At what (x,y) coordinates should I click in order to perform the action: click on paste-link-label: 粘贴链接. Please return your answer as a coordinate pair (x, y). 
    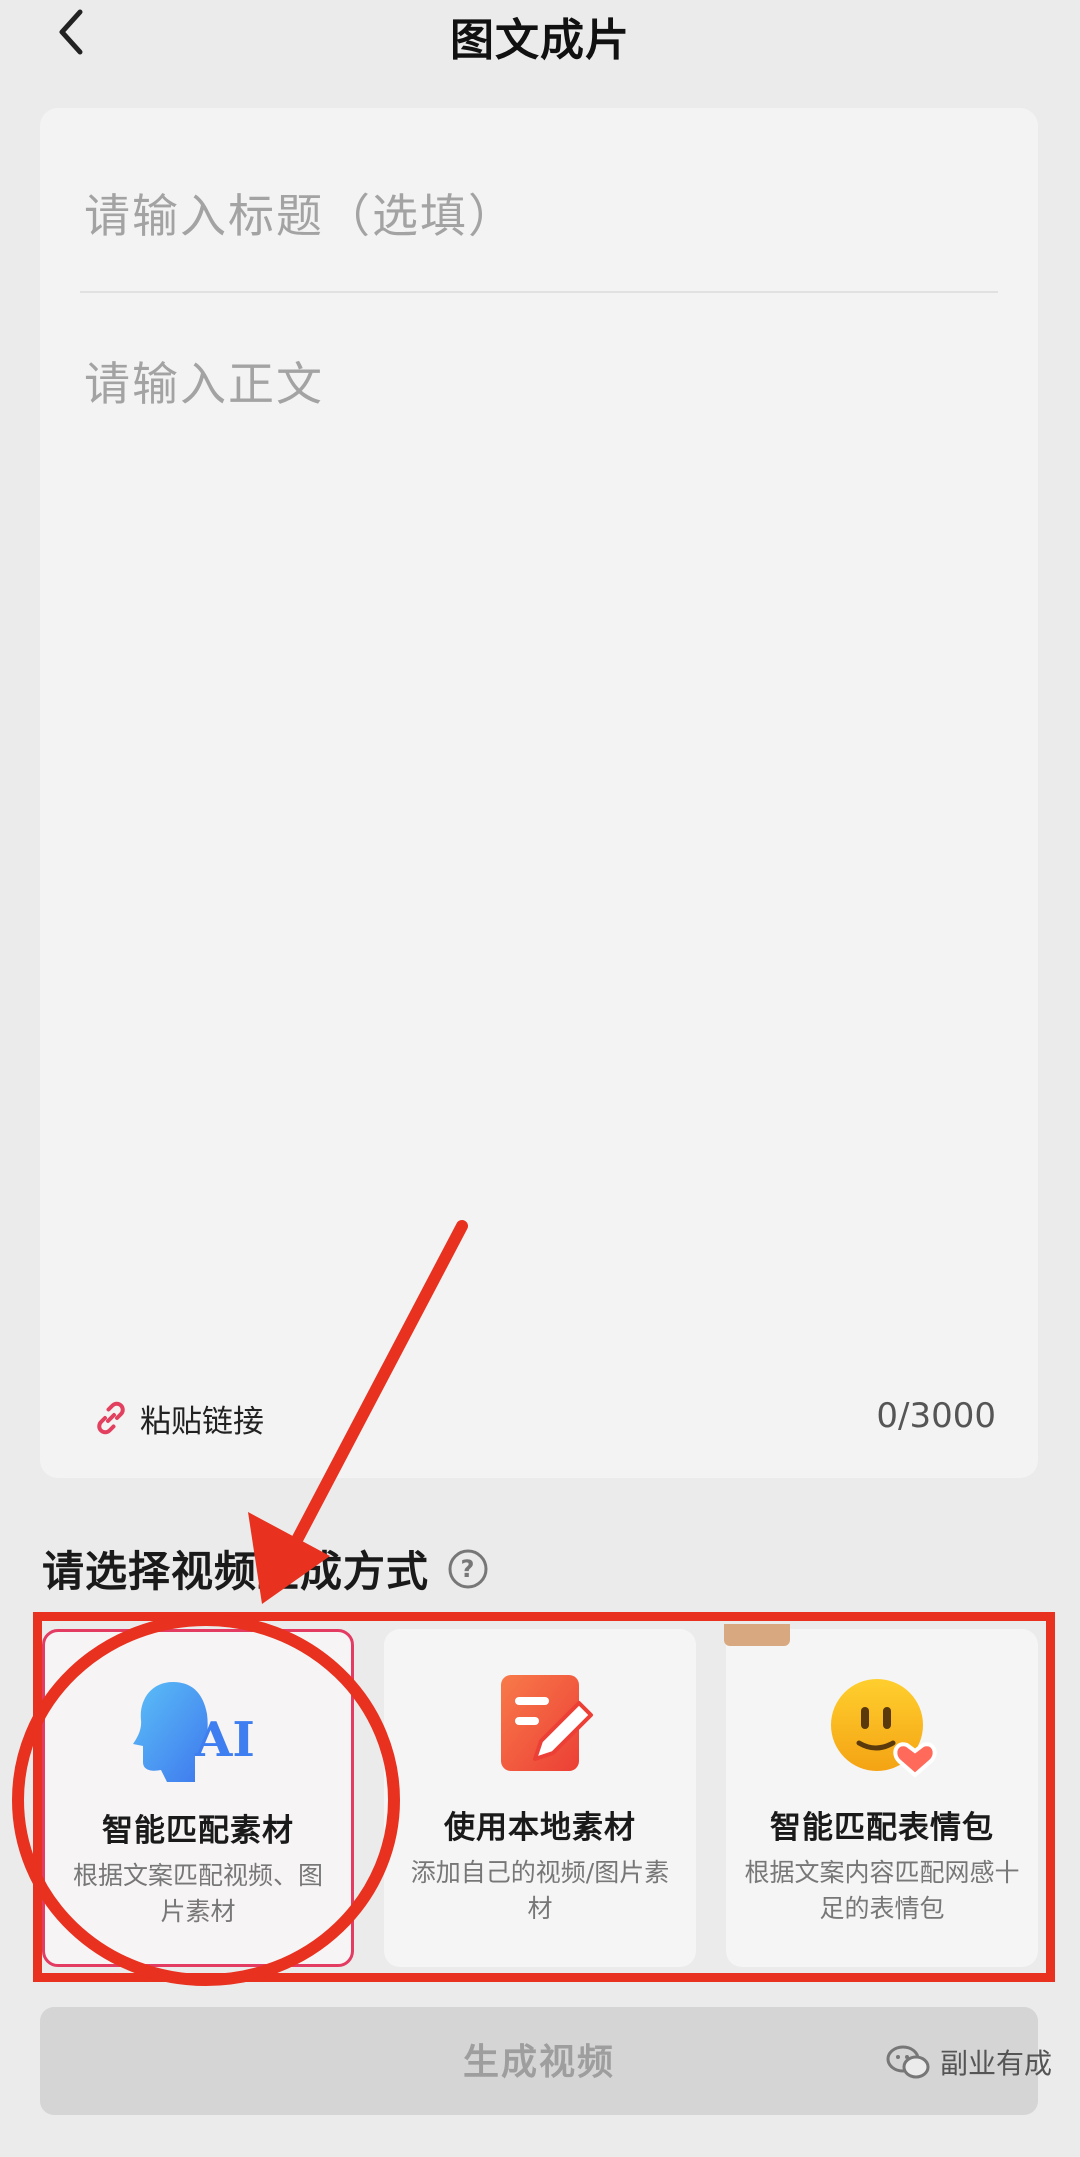
    Looking at the image, I should click on (202, 1421).